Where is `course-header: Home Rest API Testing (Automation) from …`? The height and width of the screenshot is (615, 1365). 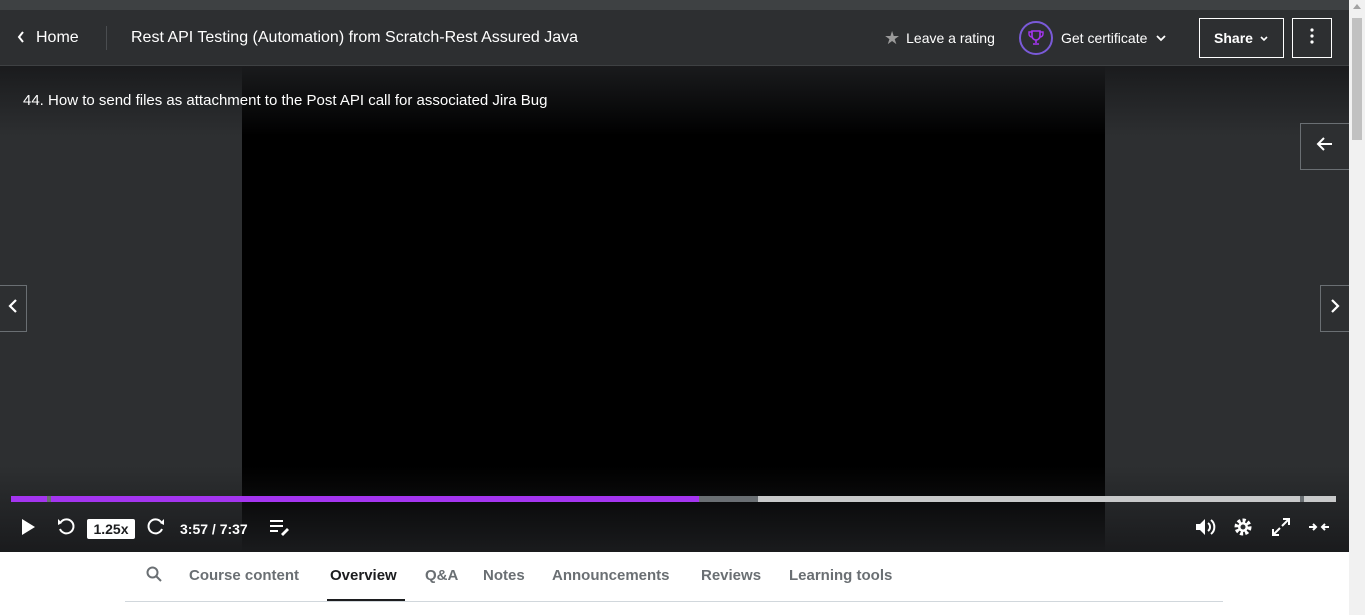 course-header: Home Rest API Testing (Automation) from … is located at coordinates (674, 38).